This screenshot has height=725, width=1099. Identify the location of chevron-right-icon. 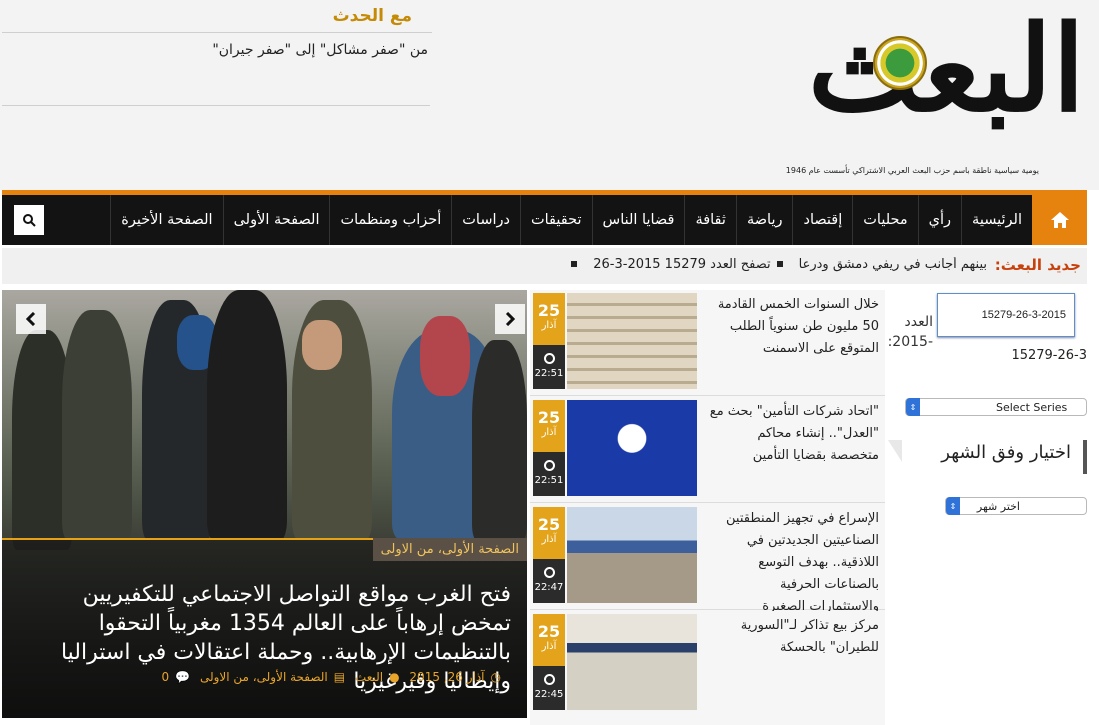
(510, 319).